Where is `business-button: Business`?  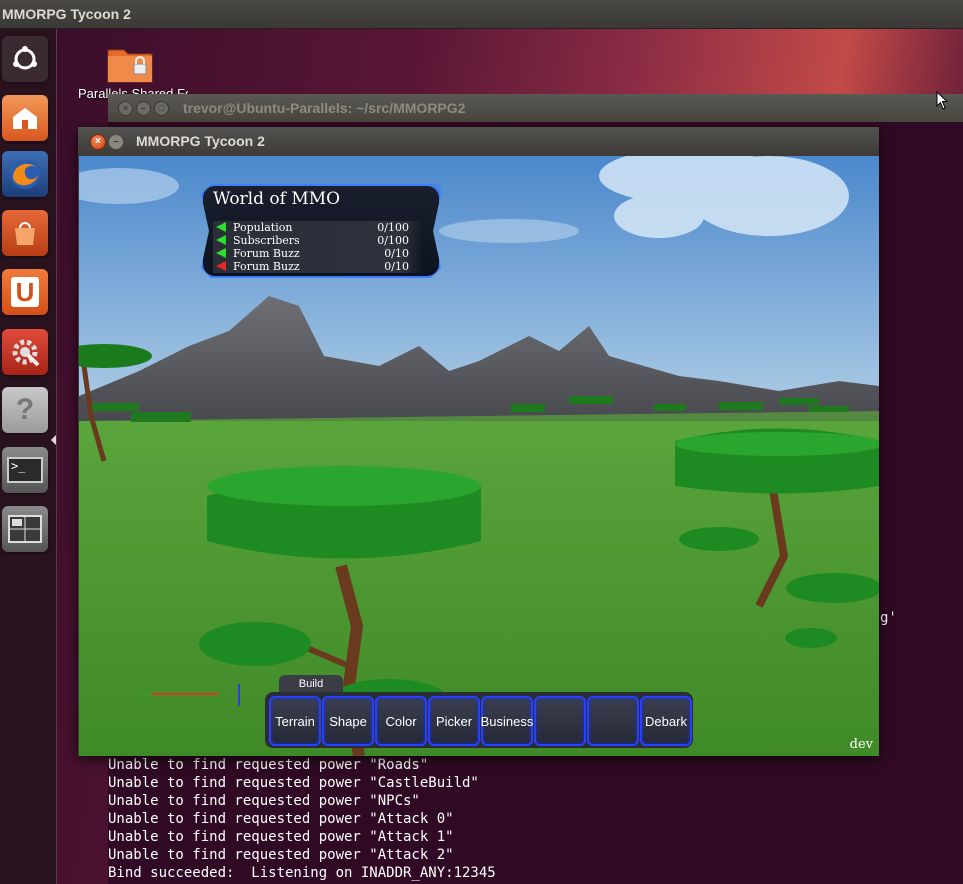
business-button: Business is located at coordinates (507, 721).